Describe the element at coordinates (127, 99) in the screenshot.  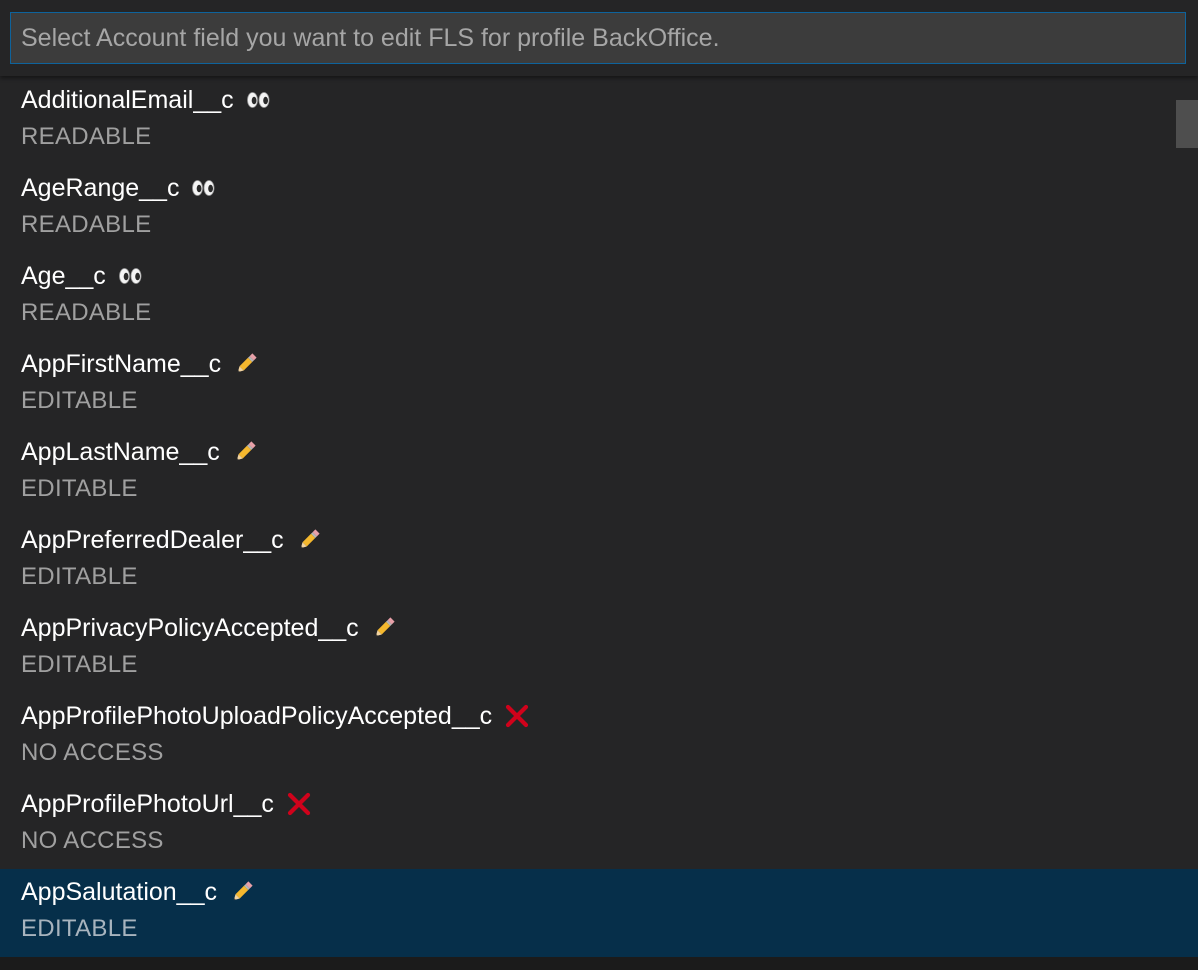
I see `field-name-label: AdditionalEmail__c` at that location.